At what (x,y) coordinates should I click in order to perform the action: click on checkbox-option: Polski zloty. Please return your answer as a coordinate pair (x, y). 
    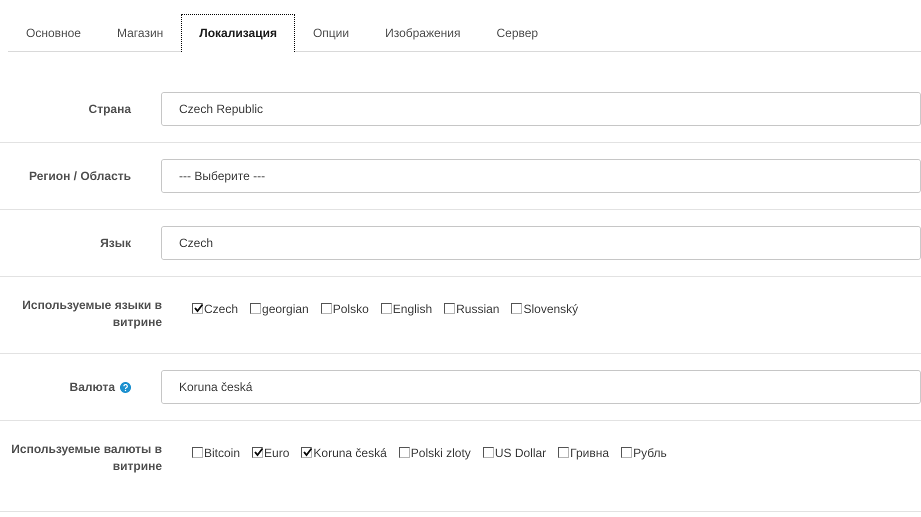
    Looking at the image, I should click on (434, 461).